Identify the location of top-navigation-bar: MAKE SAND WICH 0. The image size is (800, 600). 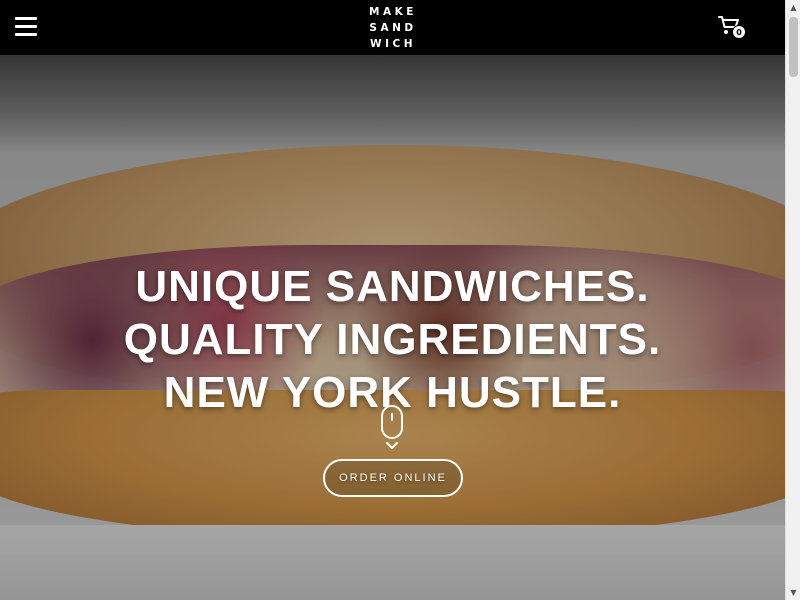
(392, 27).